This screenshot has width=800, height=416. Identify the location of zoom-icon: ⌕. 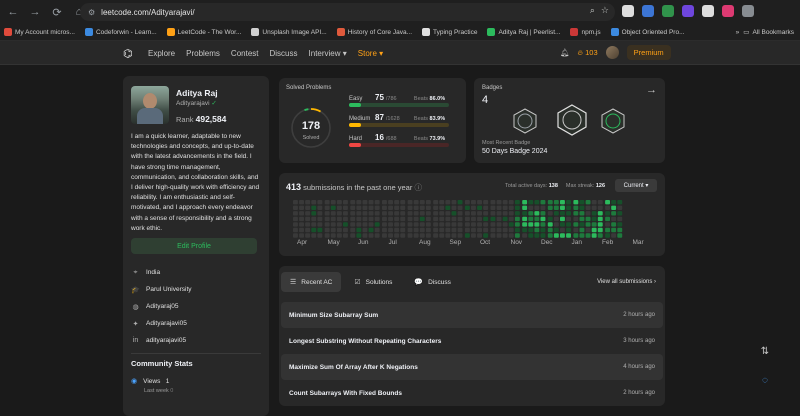
(592, 10).